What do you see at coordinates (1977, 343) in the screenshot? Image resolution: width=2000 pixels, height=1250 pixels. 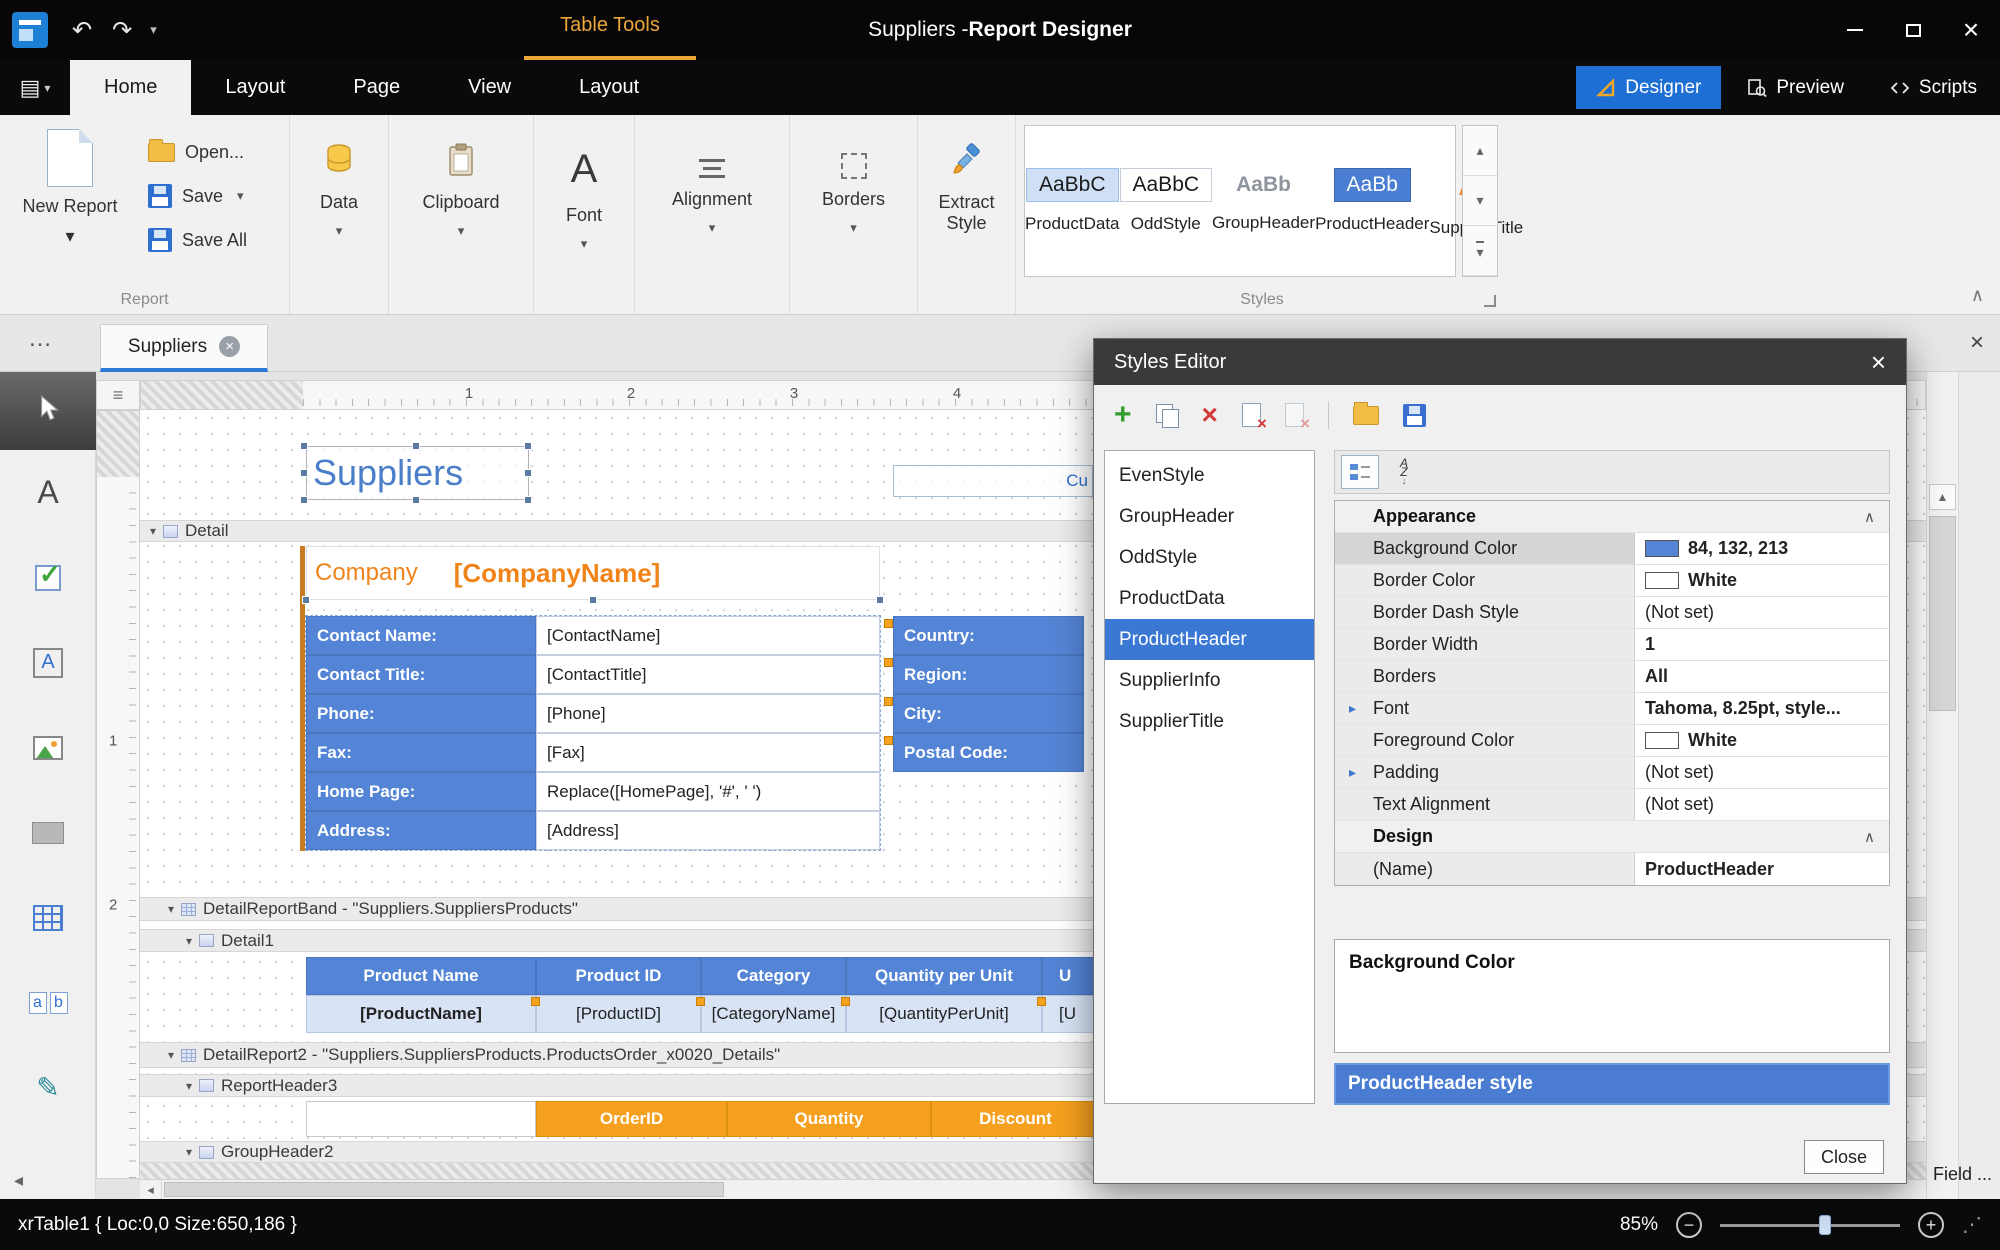 I see `document-close-icon: ×` at bounding box center [1977, 343].